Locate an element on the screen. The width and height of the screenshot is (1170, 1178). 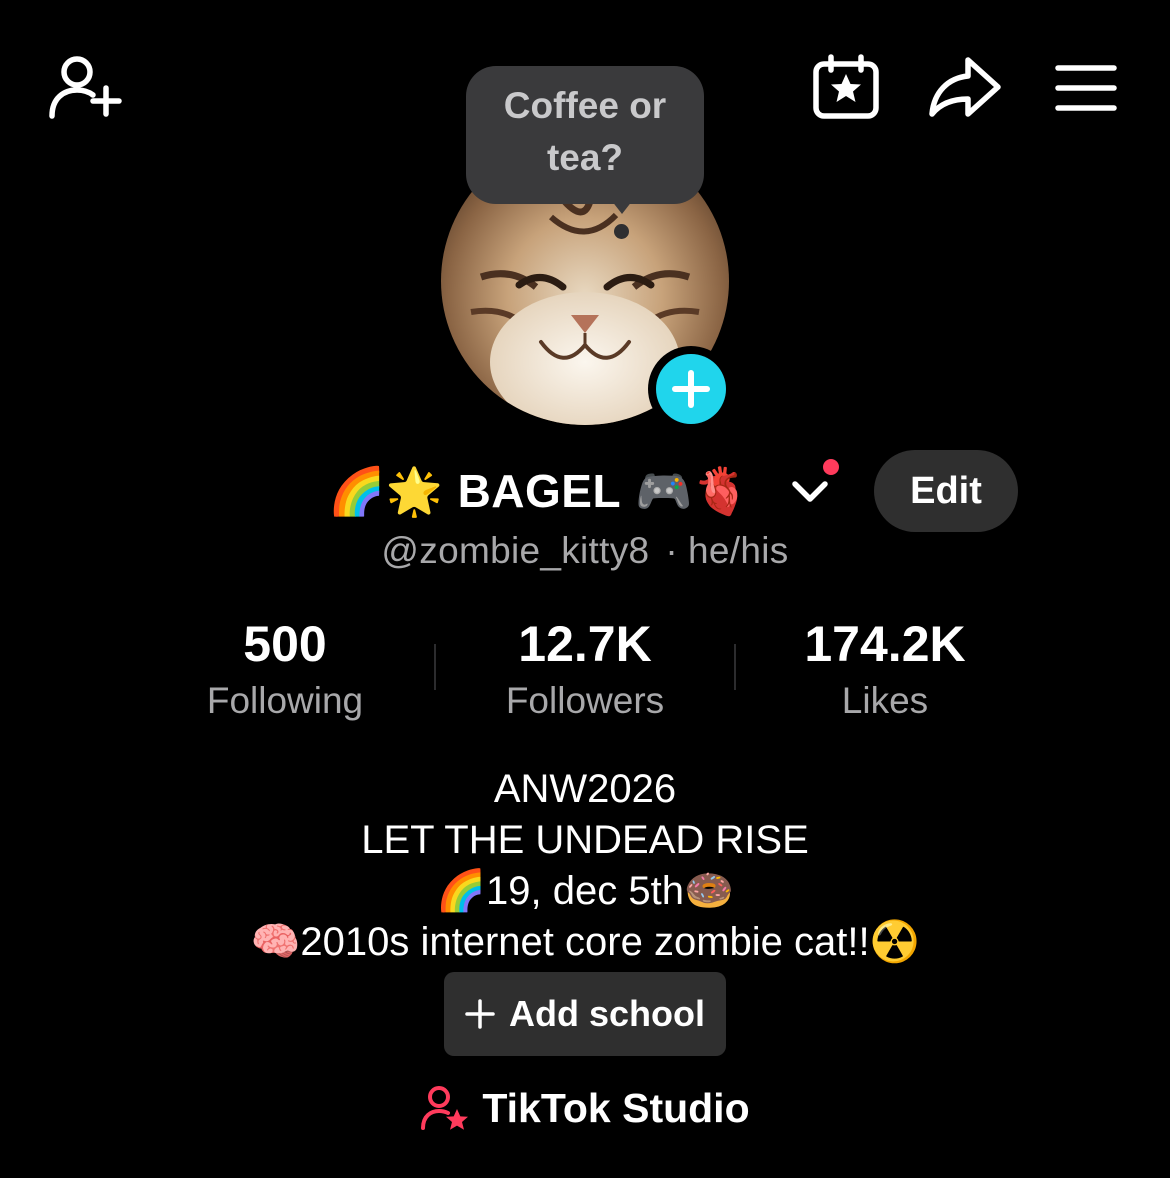
note-line-1: Coffee or is located at coordinates (585, 105).